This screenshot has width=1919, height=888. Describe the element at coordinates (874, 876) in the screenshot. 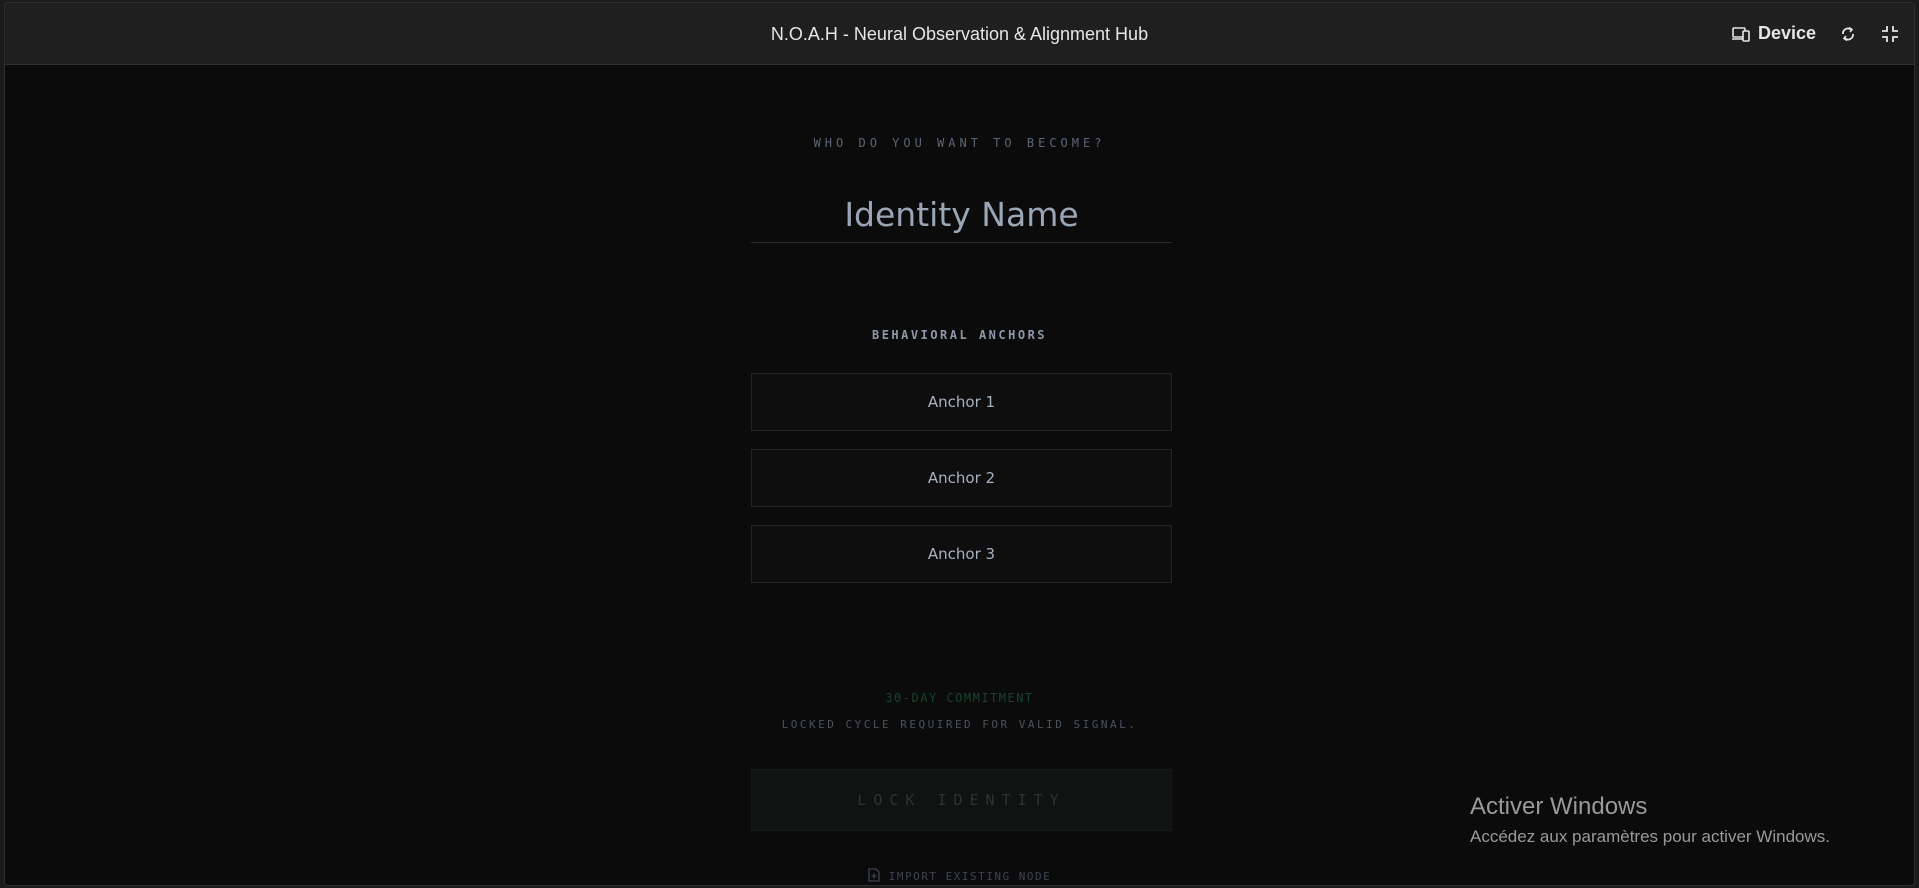

I see `file-import-icon` at that location.